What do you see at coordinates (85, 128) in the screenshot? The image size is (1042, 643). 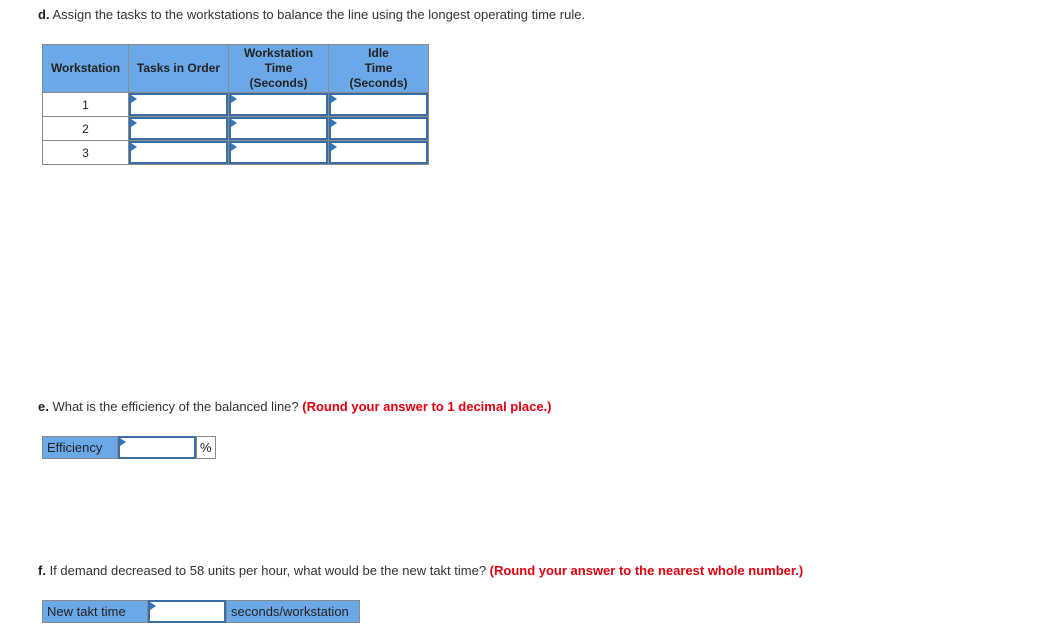 I see `workstation-number: 2` at bounding box center [85, 128].